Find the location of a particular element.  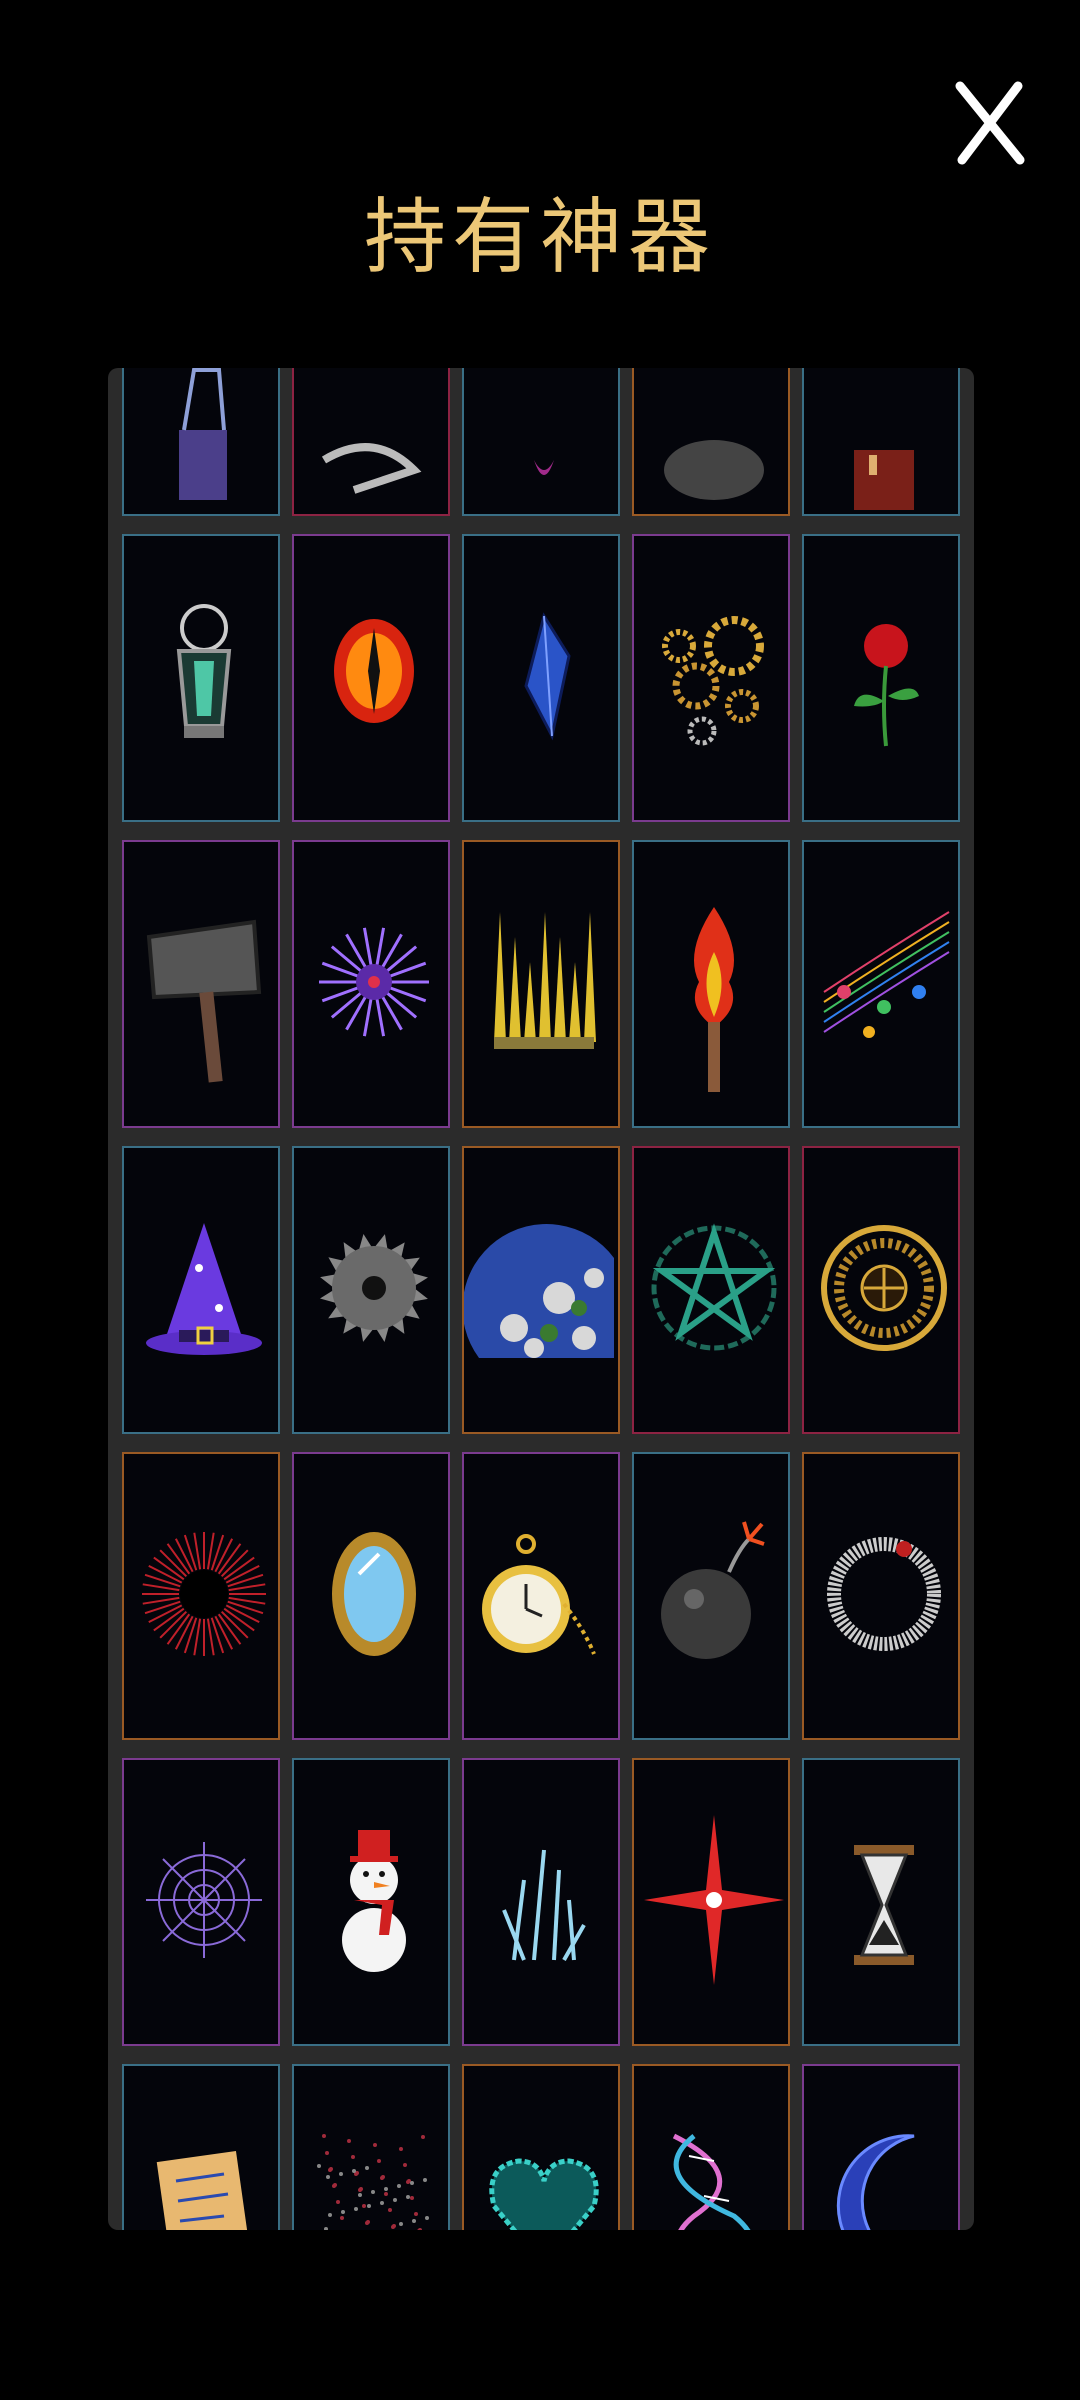

red-dust-icon is located at coordinates (373, 2182).